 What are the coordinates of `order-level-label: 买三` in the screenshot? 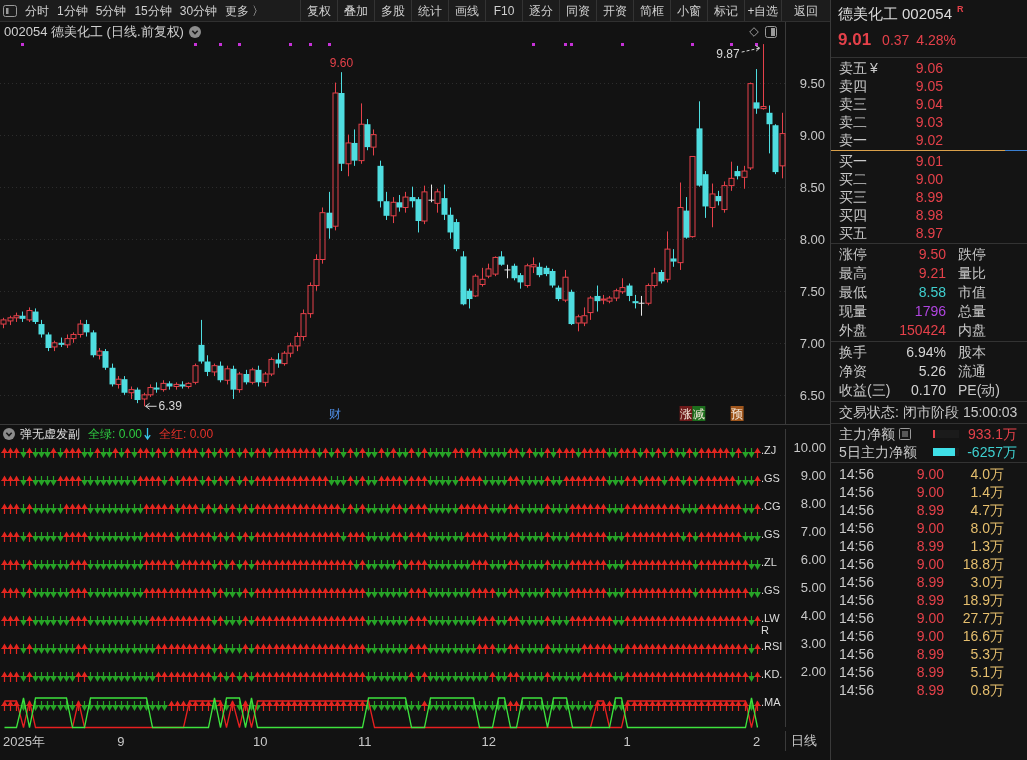 It's located at (853, 197).